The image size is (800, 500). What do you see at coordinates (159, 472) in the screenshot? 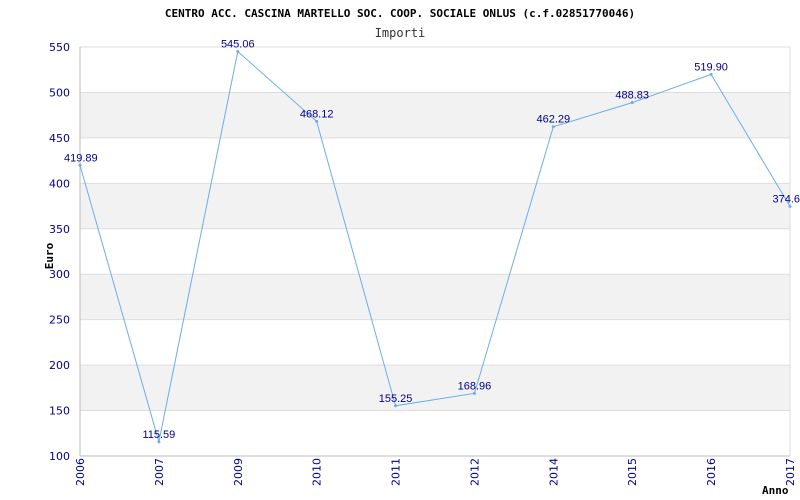
I see `x-tick-label: 2007` at bounding box center [159, 472].